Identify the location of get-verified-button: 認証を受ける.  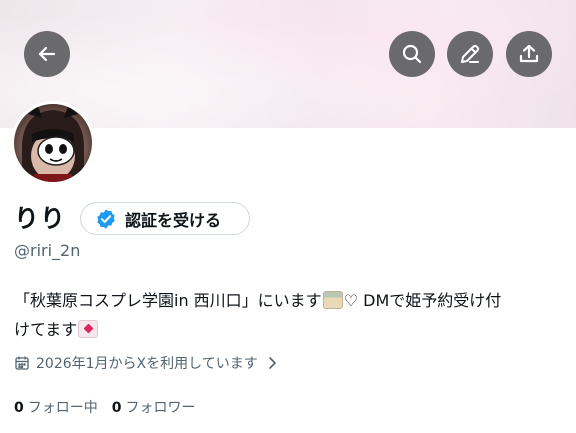
(165, 218).